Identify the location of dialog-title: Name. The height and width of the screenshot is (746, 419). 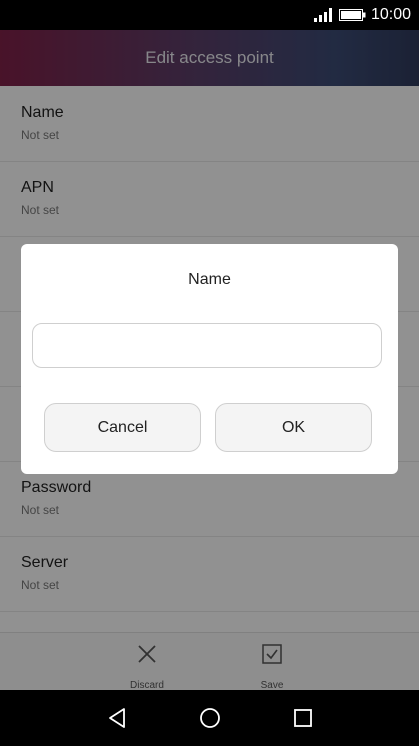
(209, 279).